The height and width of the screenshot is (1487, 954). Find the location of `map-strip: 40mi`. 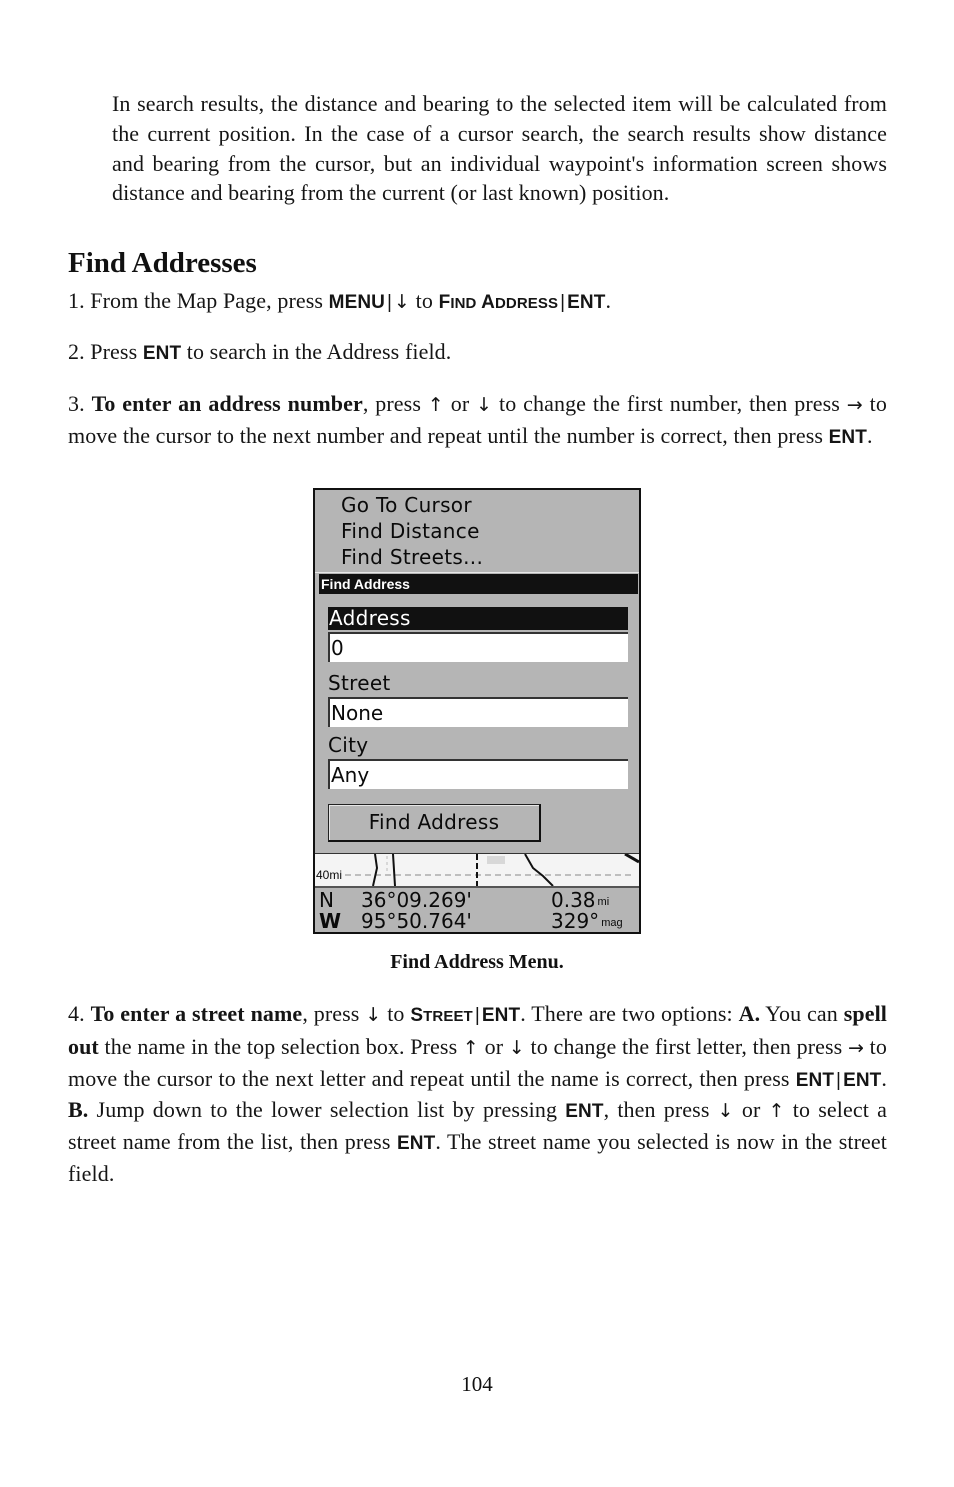

map-strip: 40mi is located at coordinates (477, 870).